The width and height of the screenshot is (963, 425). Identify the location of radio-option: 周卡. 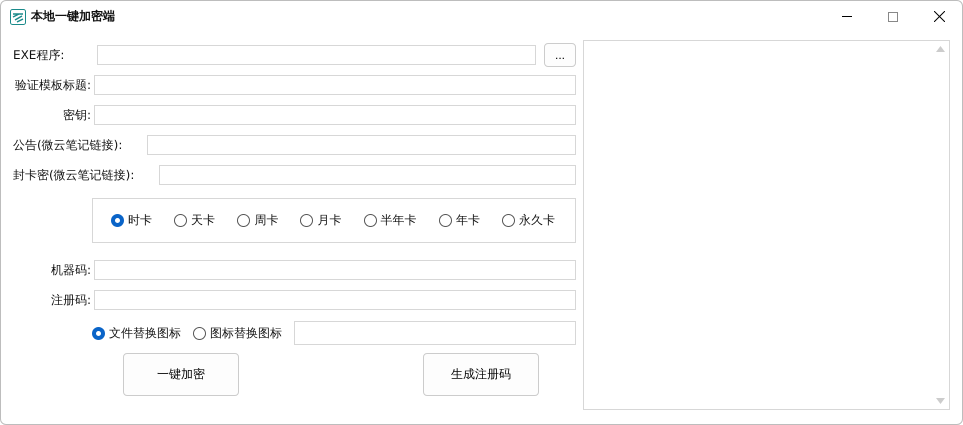
(257, 220).